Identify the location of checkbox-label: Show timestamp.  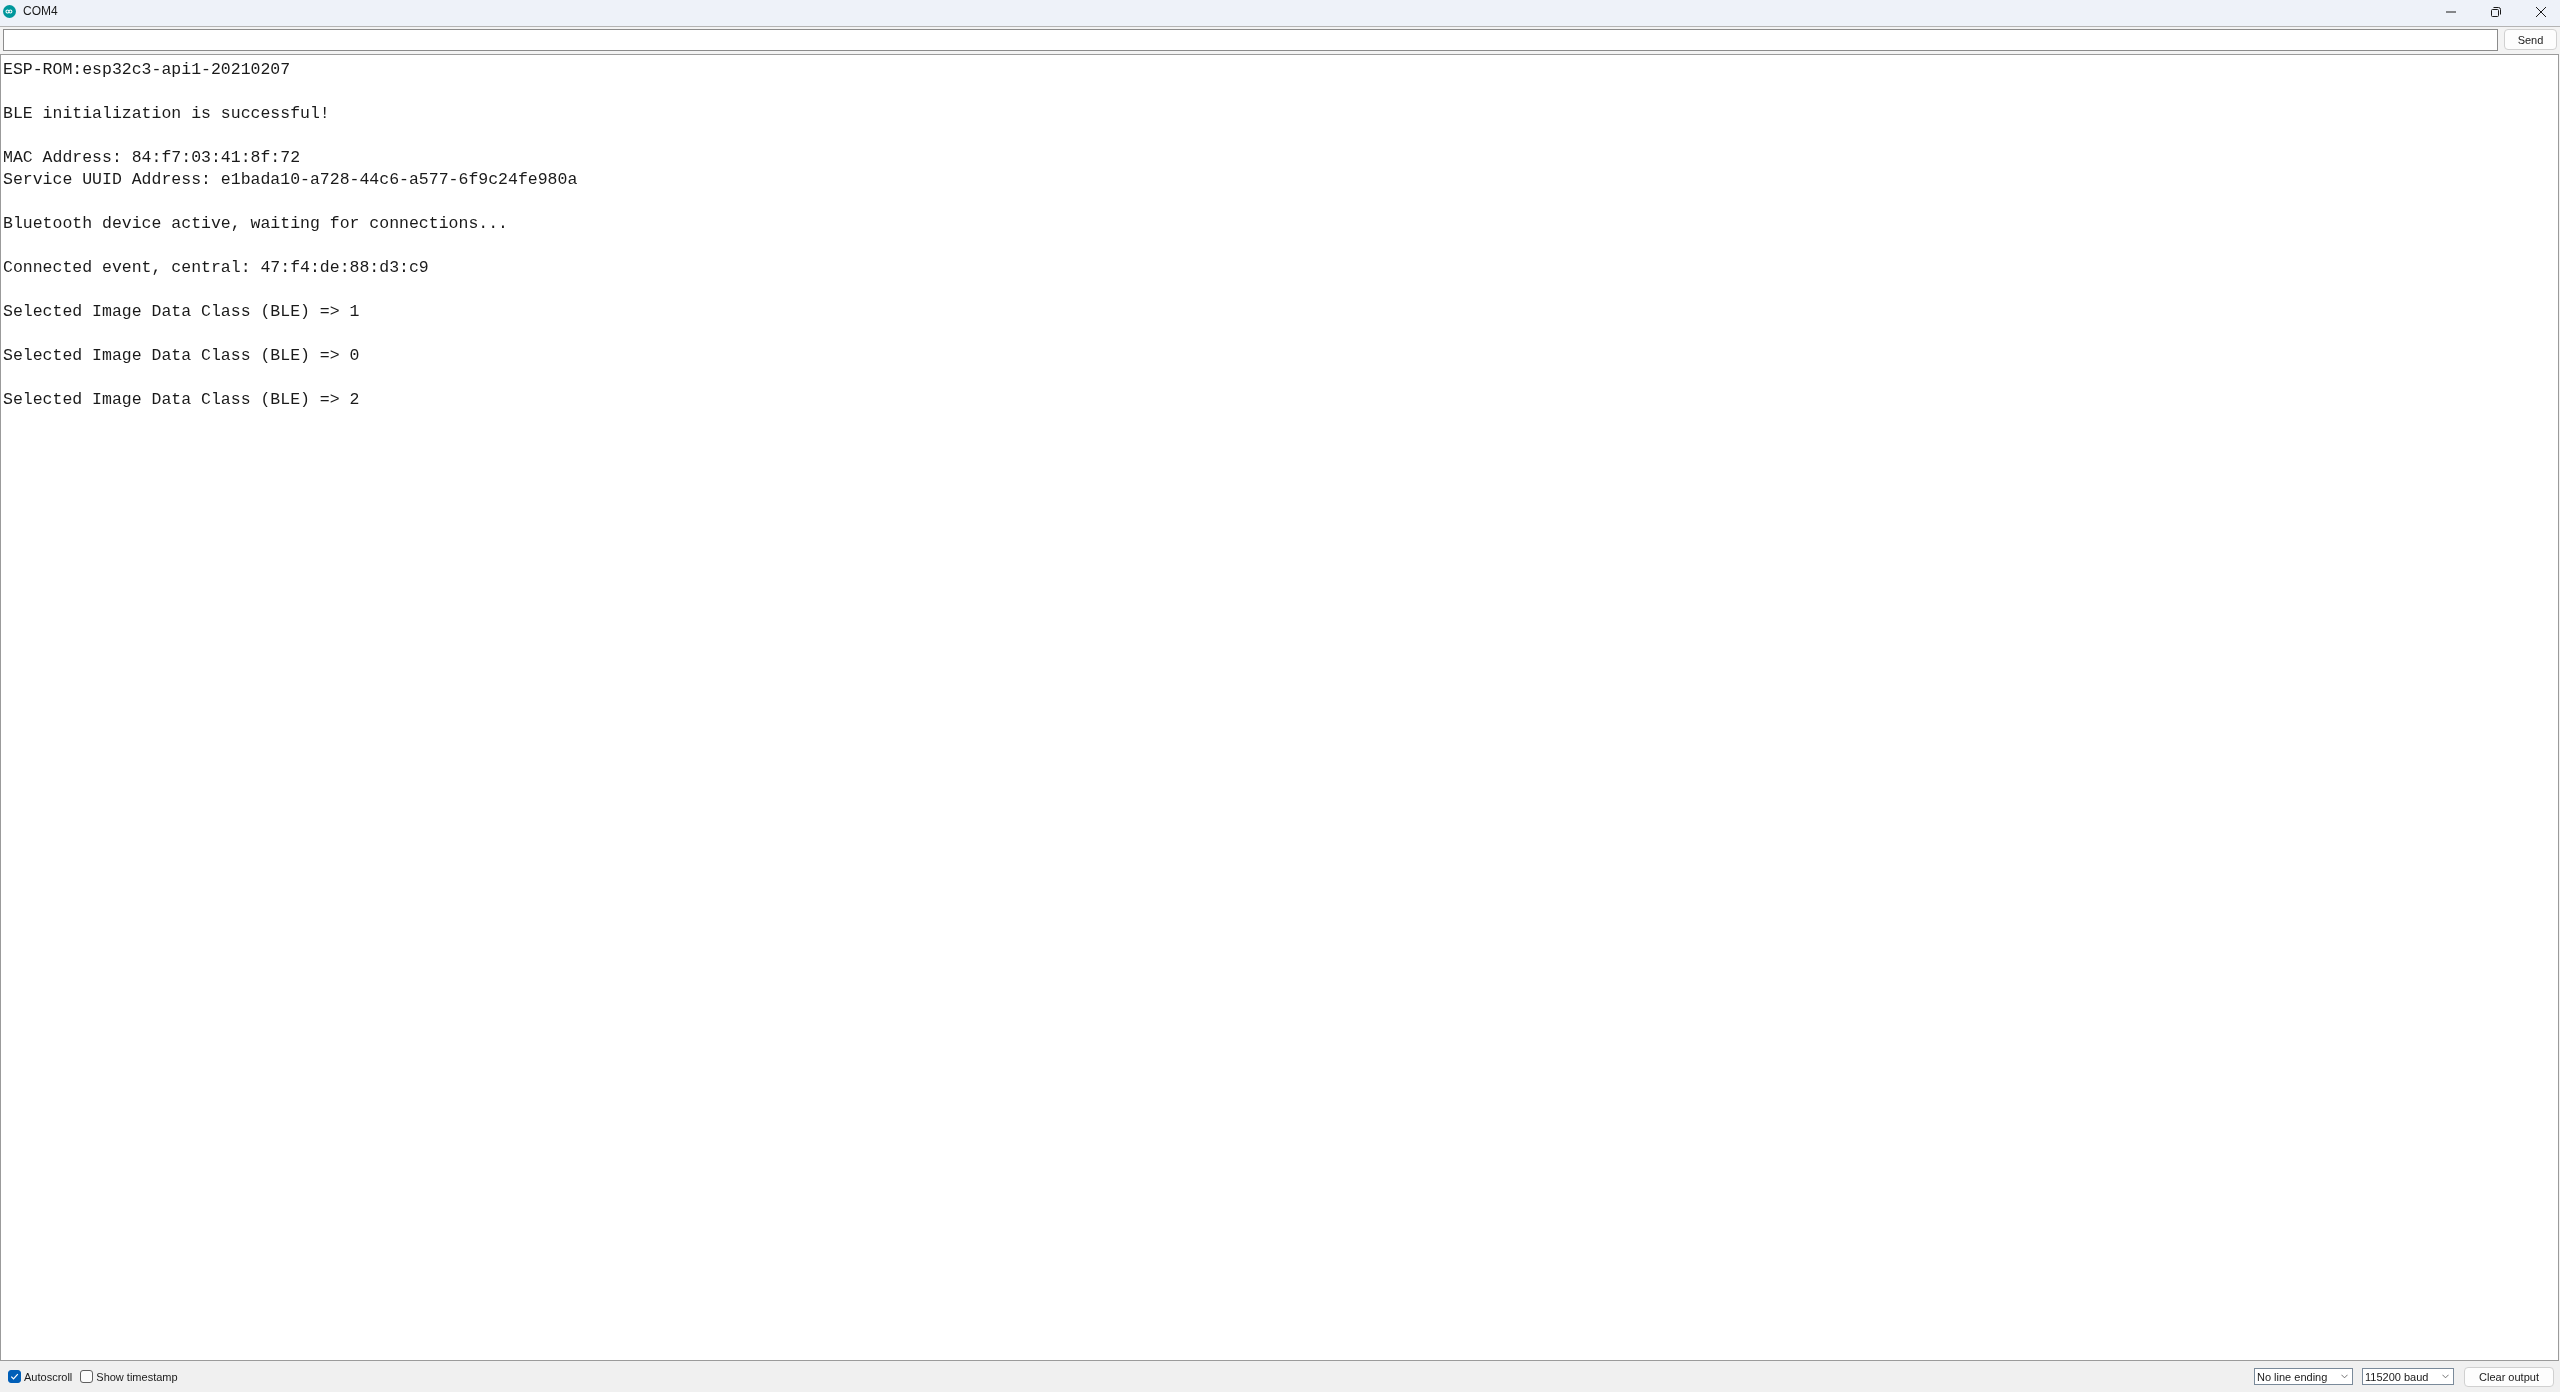
(137, 1376).